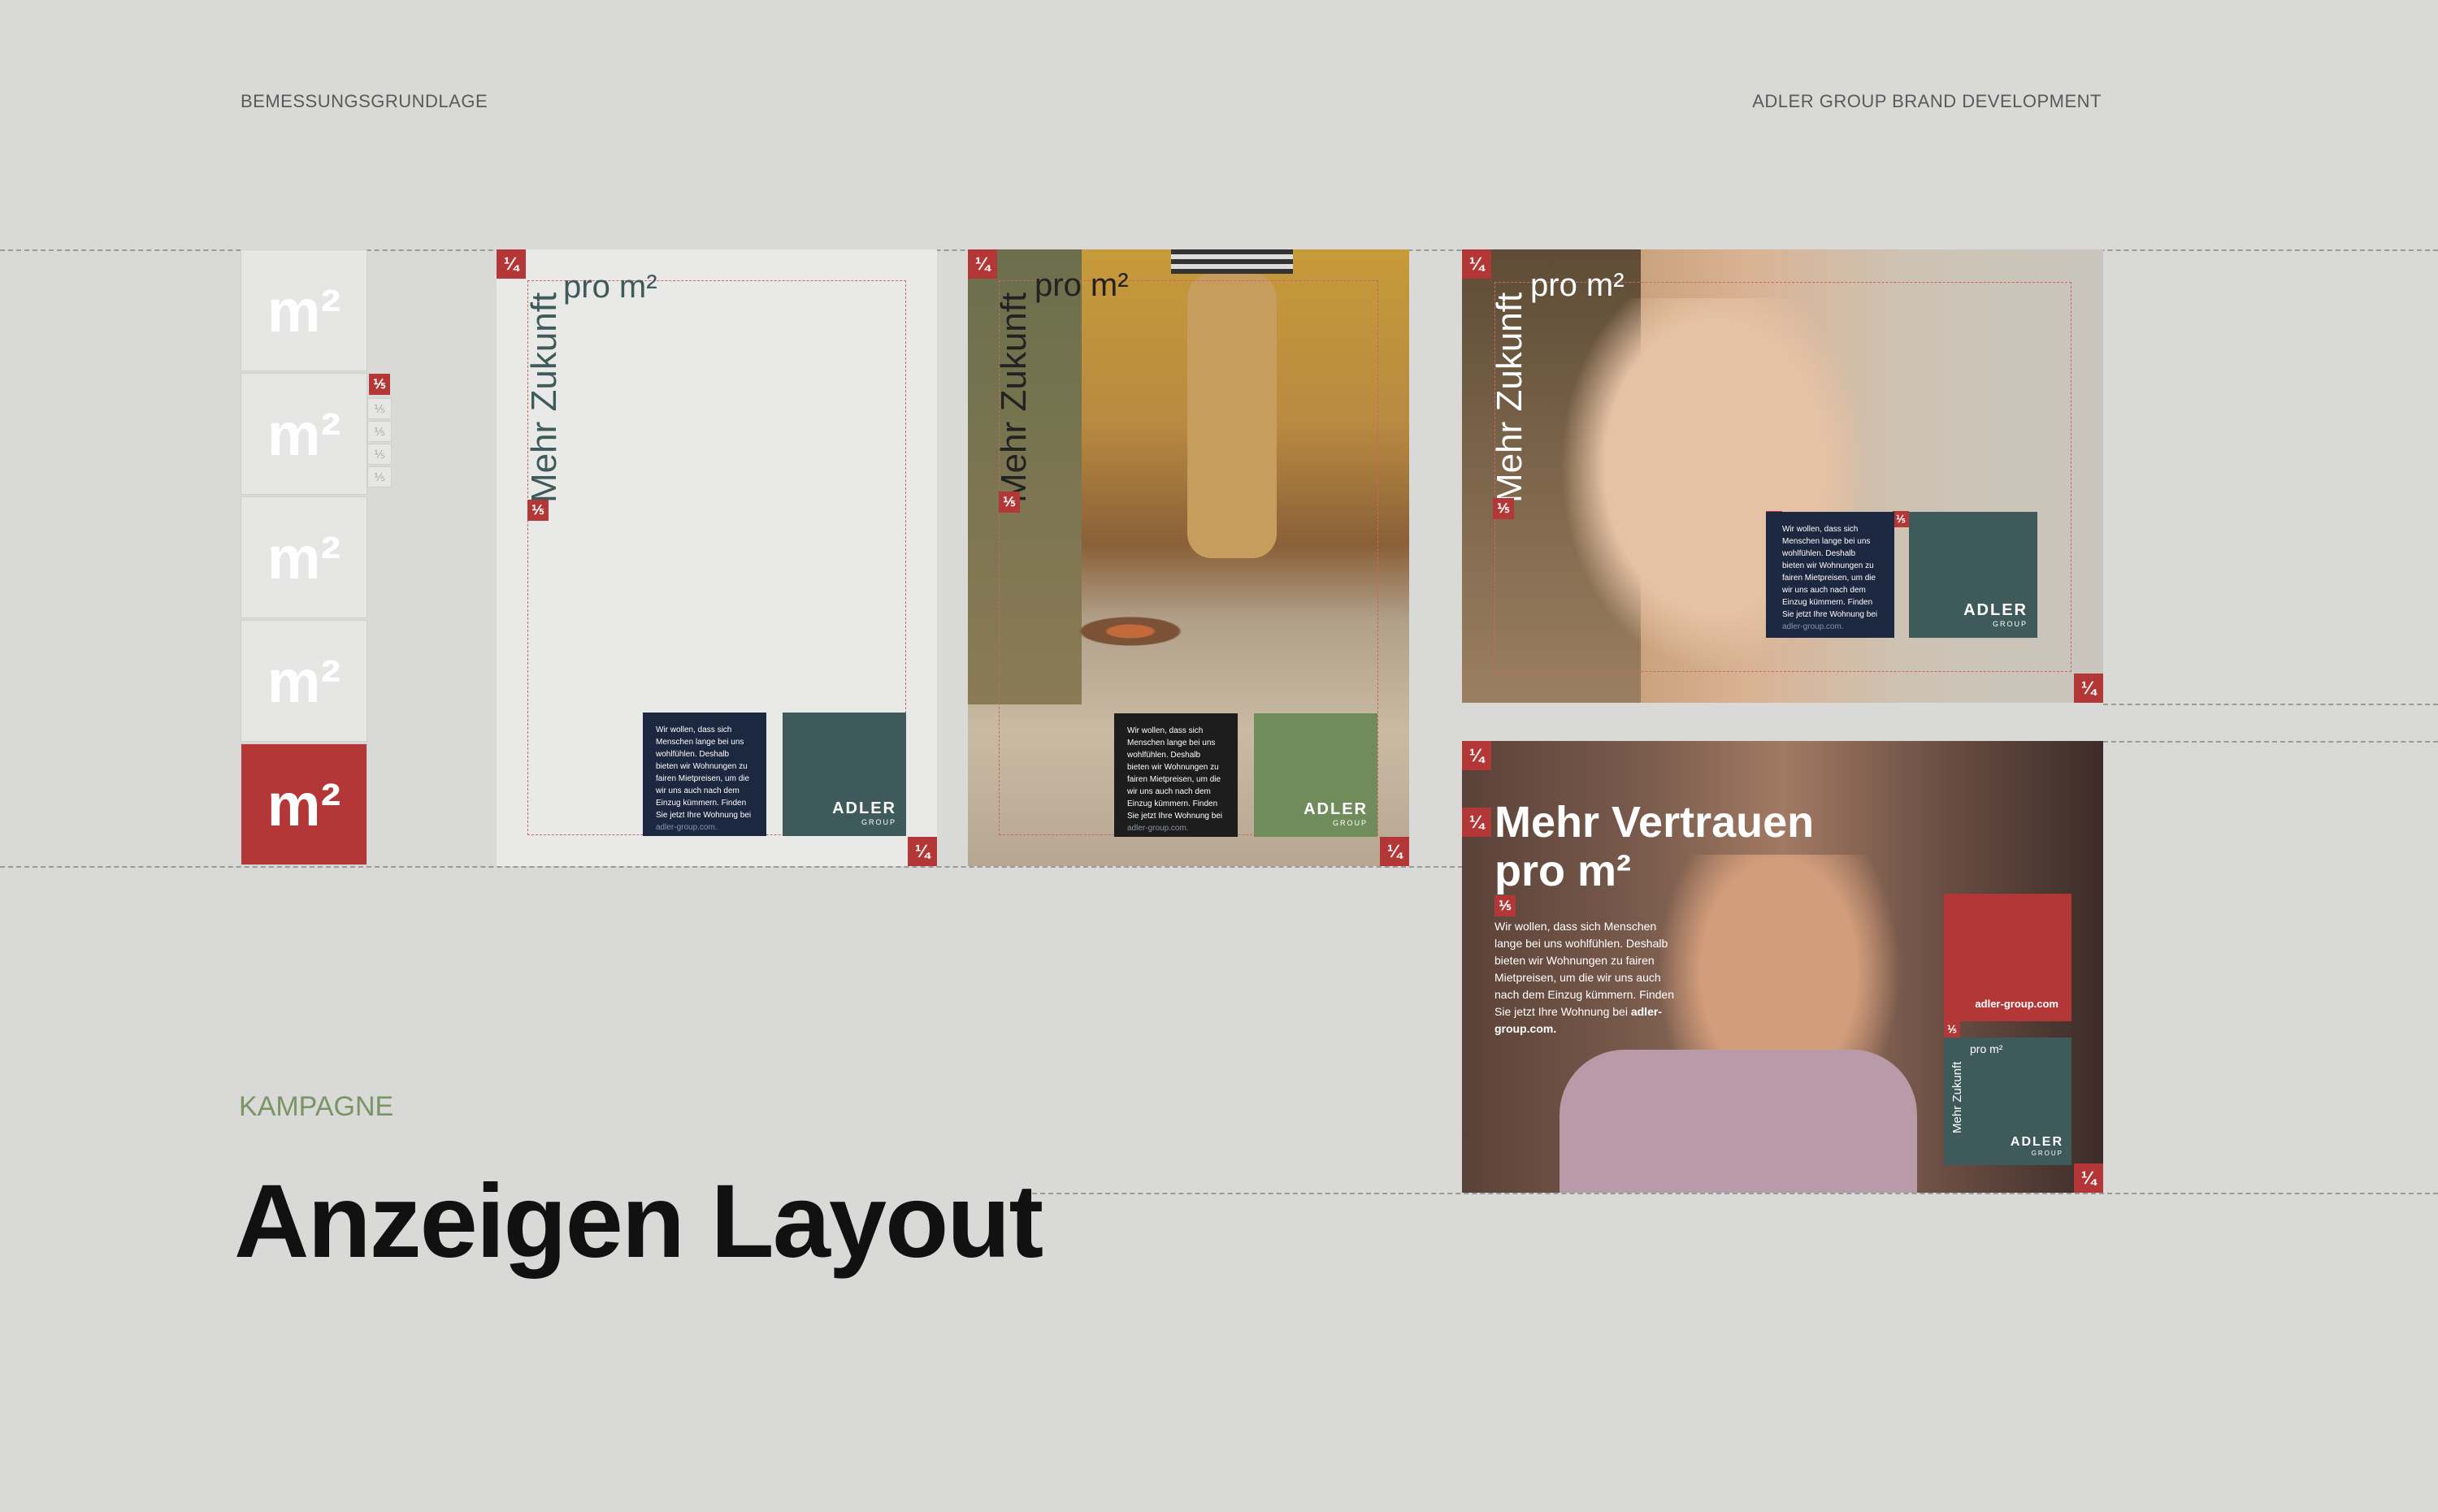 The width and height of the screenshot is (2438, 1512). Describe the element at coordinates (638, 1222) in the screenshot. I see `page-title: Anzeigen Layout` at that location.